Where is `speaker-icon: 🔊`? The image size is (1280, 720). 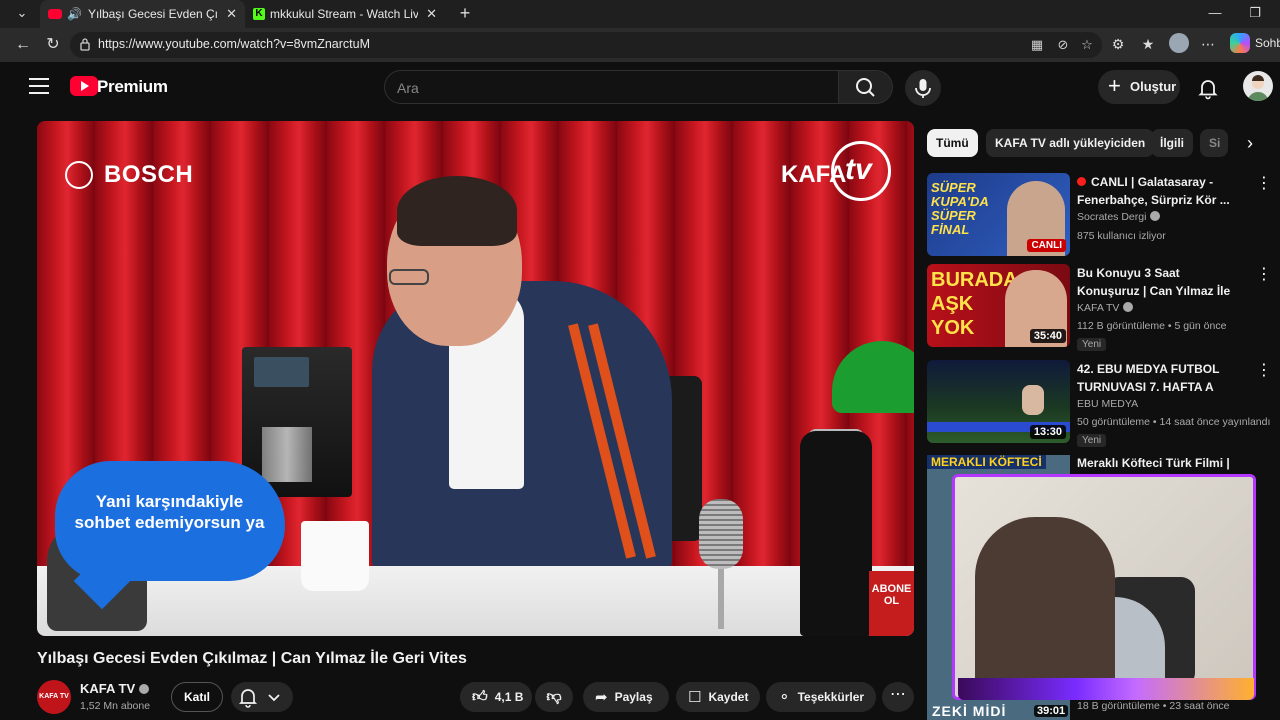 speaker-icon: 🔊 is located at coordinates (74, 14).